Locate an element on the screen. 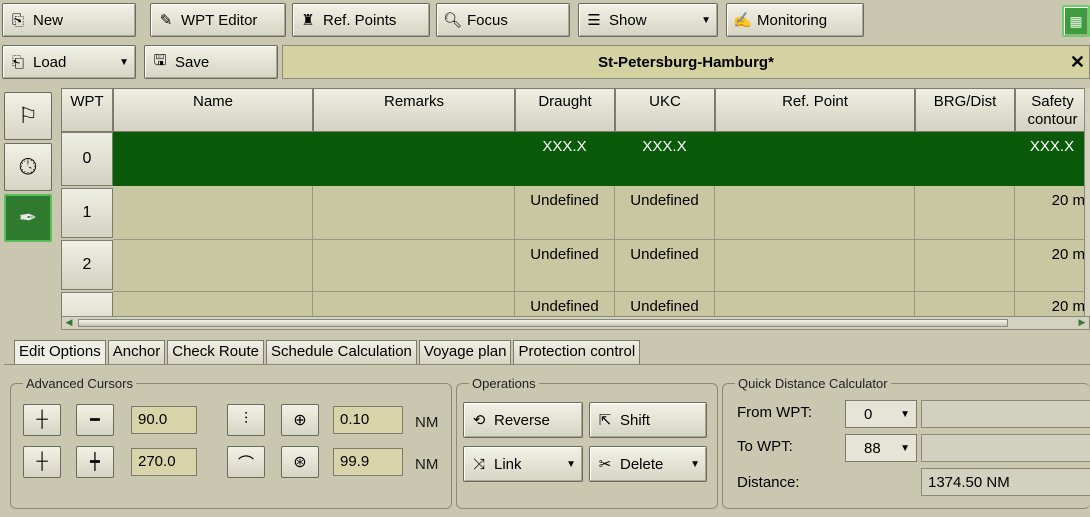  row-header: 2 is located at coordinates (87, 265).